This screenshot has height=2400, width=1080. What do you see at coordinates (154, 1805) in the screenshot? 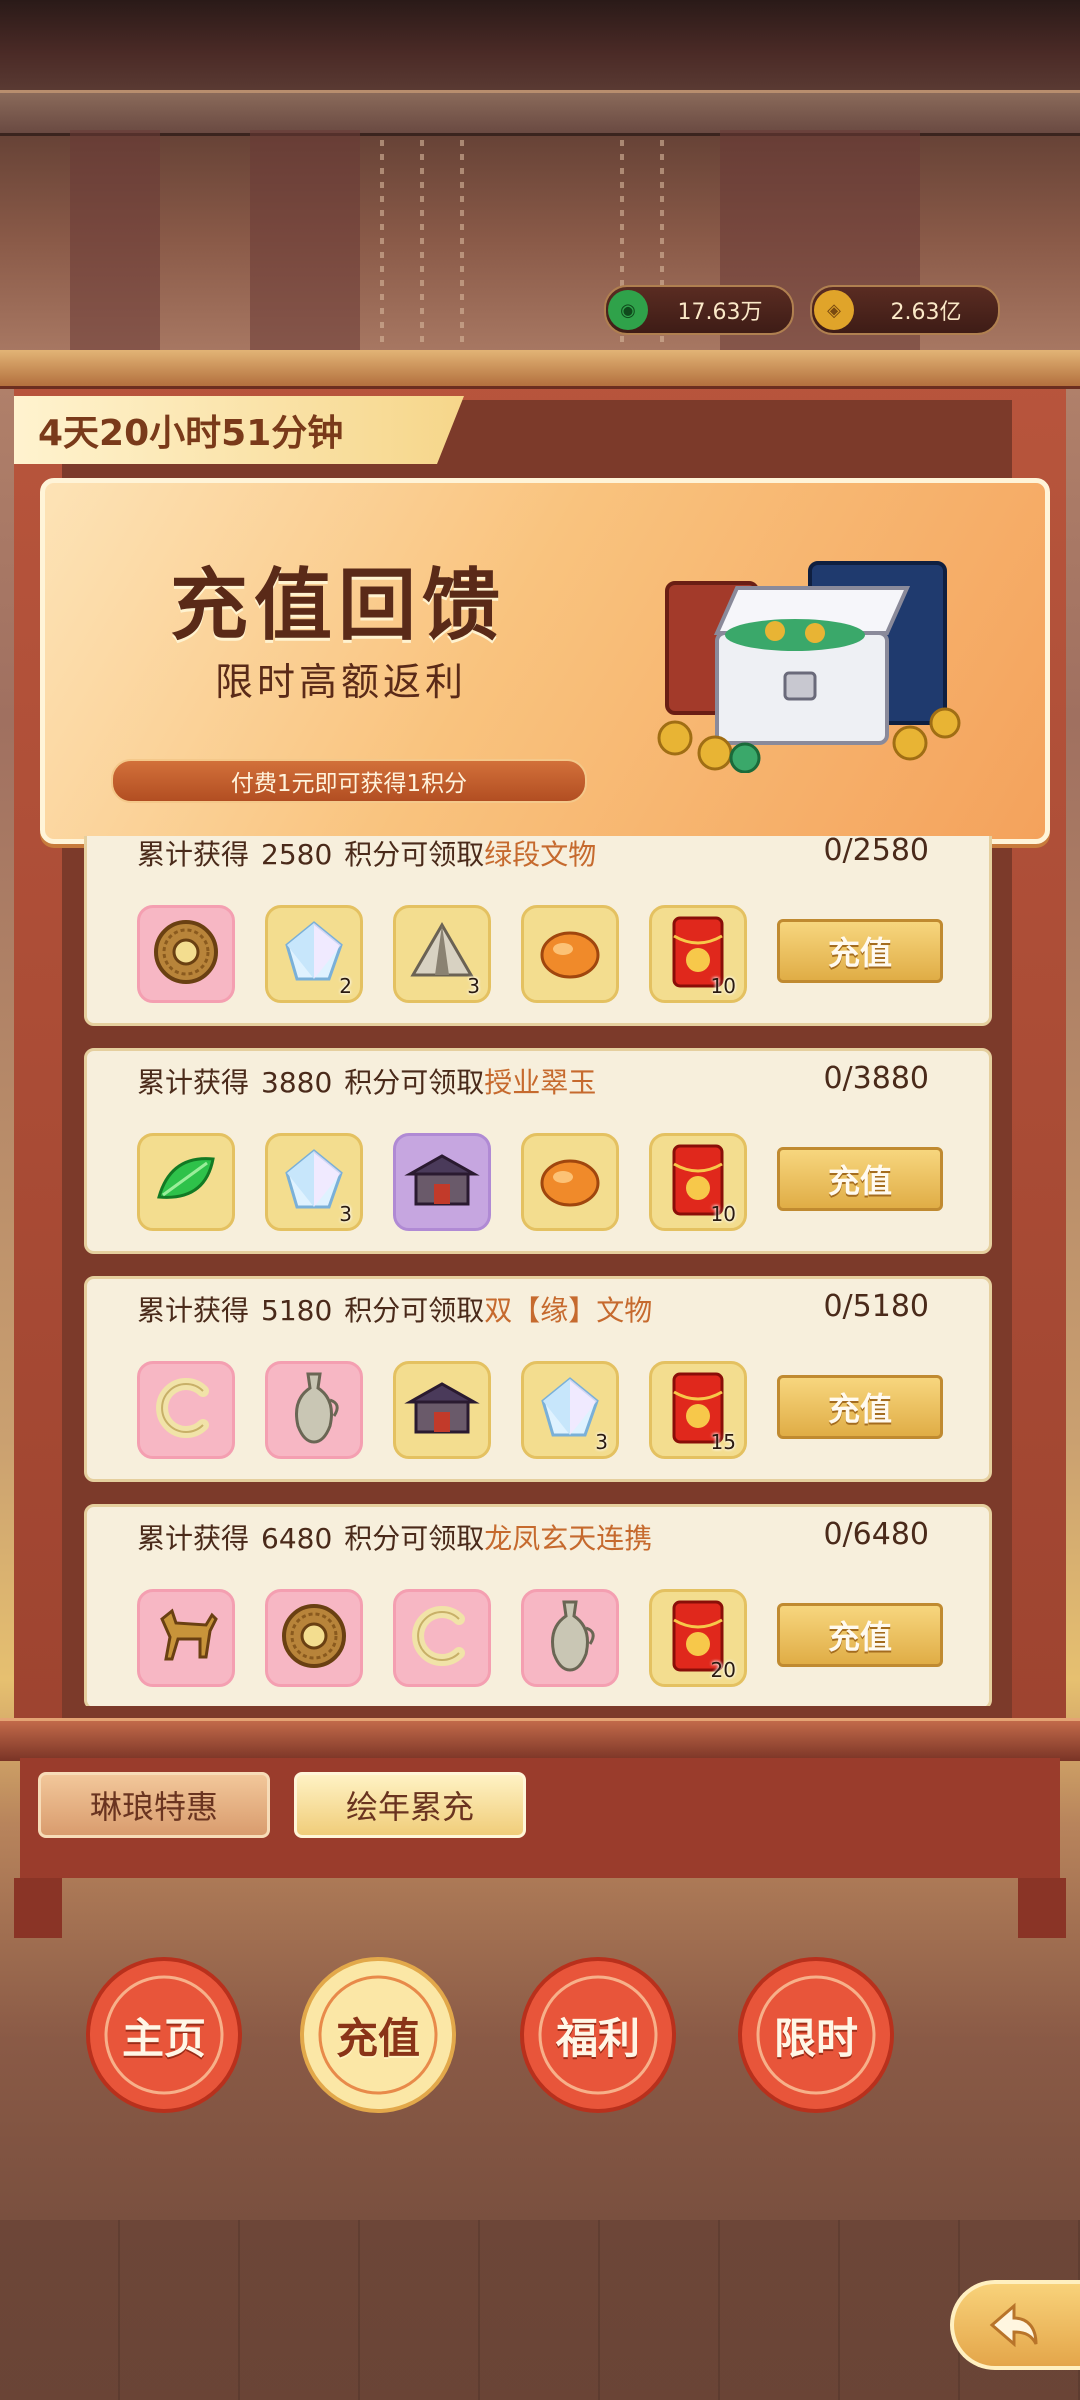
I see `tab-linlang-special: 琳琅特惠` at bounding box center [154, 1805].